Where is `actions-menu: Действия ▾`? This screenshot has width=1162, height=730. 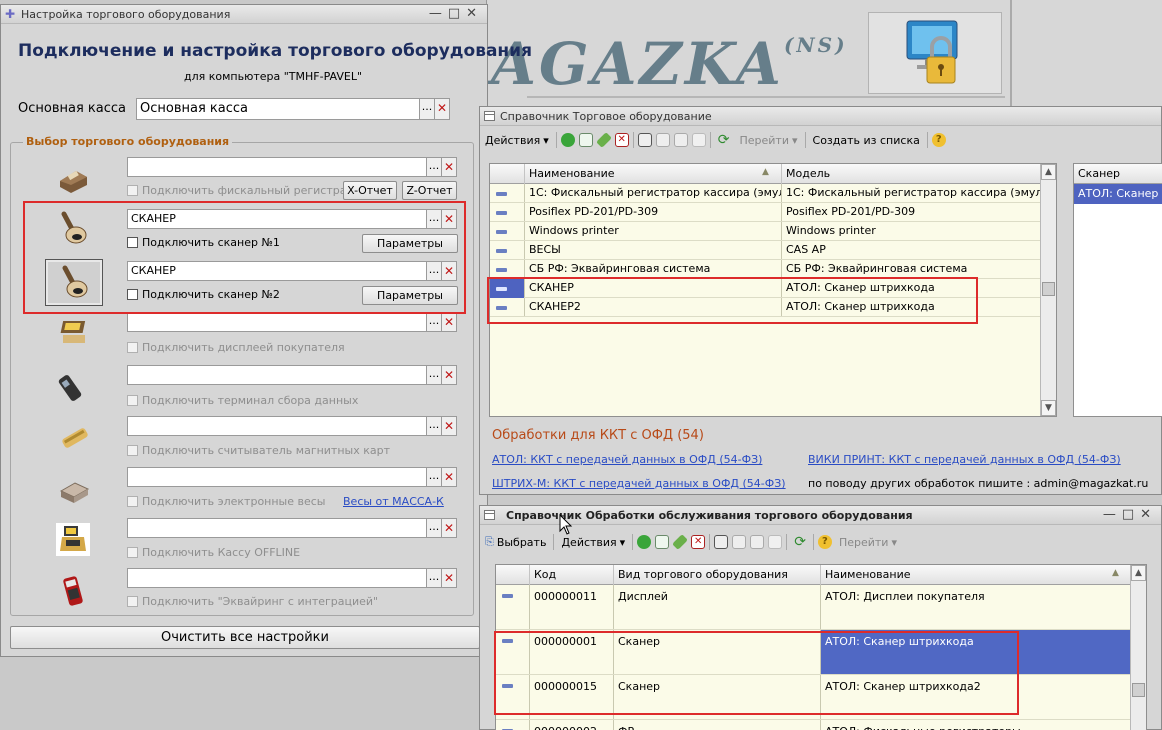 actions-menu: Действия ▾ is located at coordinates (517, 140).